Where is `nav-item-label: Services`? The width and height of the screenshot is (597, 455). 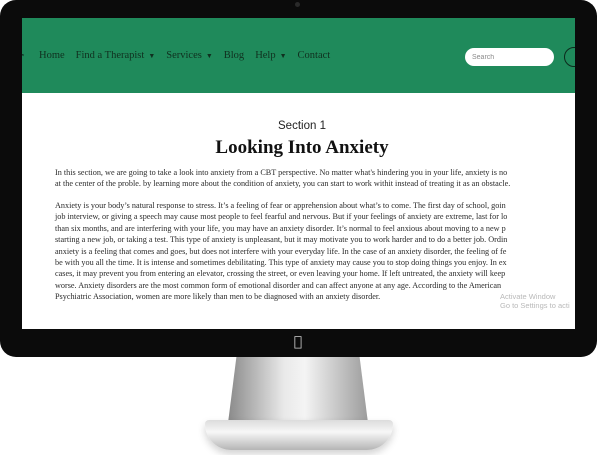
nav-item-label: Services is located at coordinates (184, 55).